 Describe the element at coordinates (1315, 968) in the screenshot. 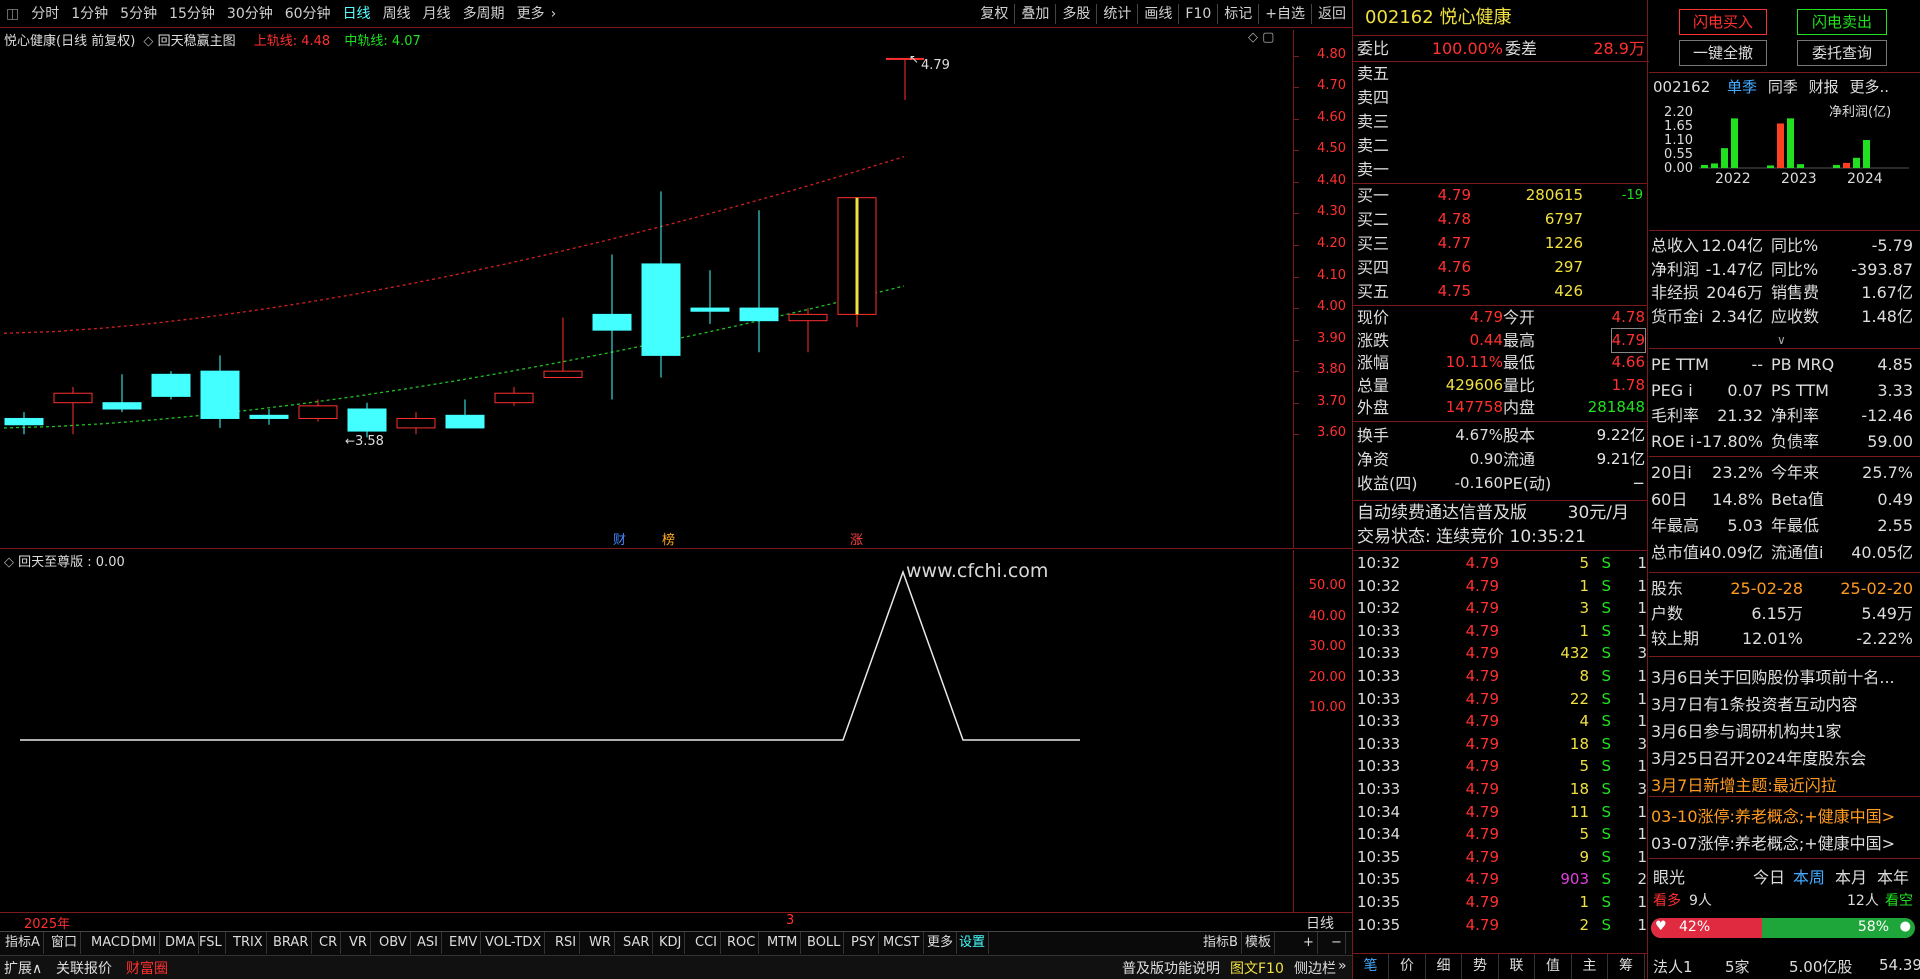

I see `sidebar-toggle: 侧边栏` at that location.